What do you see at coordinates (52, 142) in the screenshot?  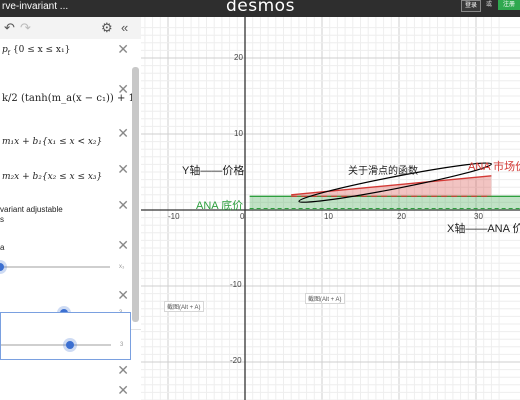 I see `expression-3-math: m₁x + b₁{x₁ ≤ x < x₂}` at bounding box center [52, 142].